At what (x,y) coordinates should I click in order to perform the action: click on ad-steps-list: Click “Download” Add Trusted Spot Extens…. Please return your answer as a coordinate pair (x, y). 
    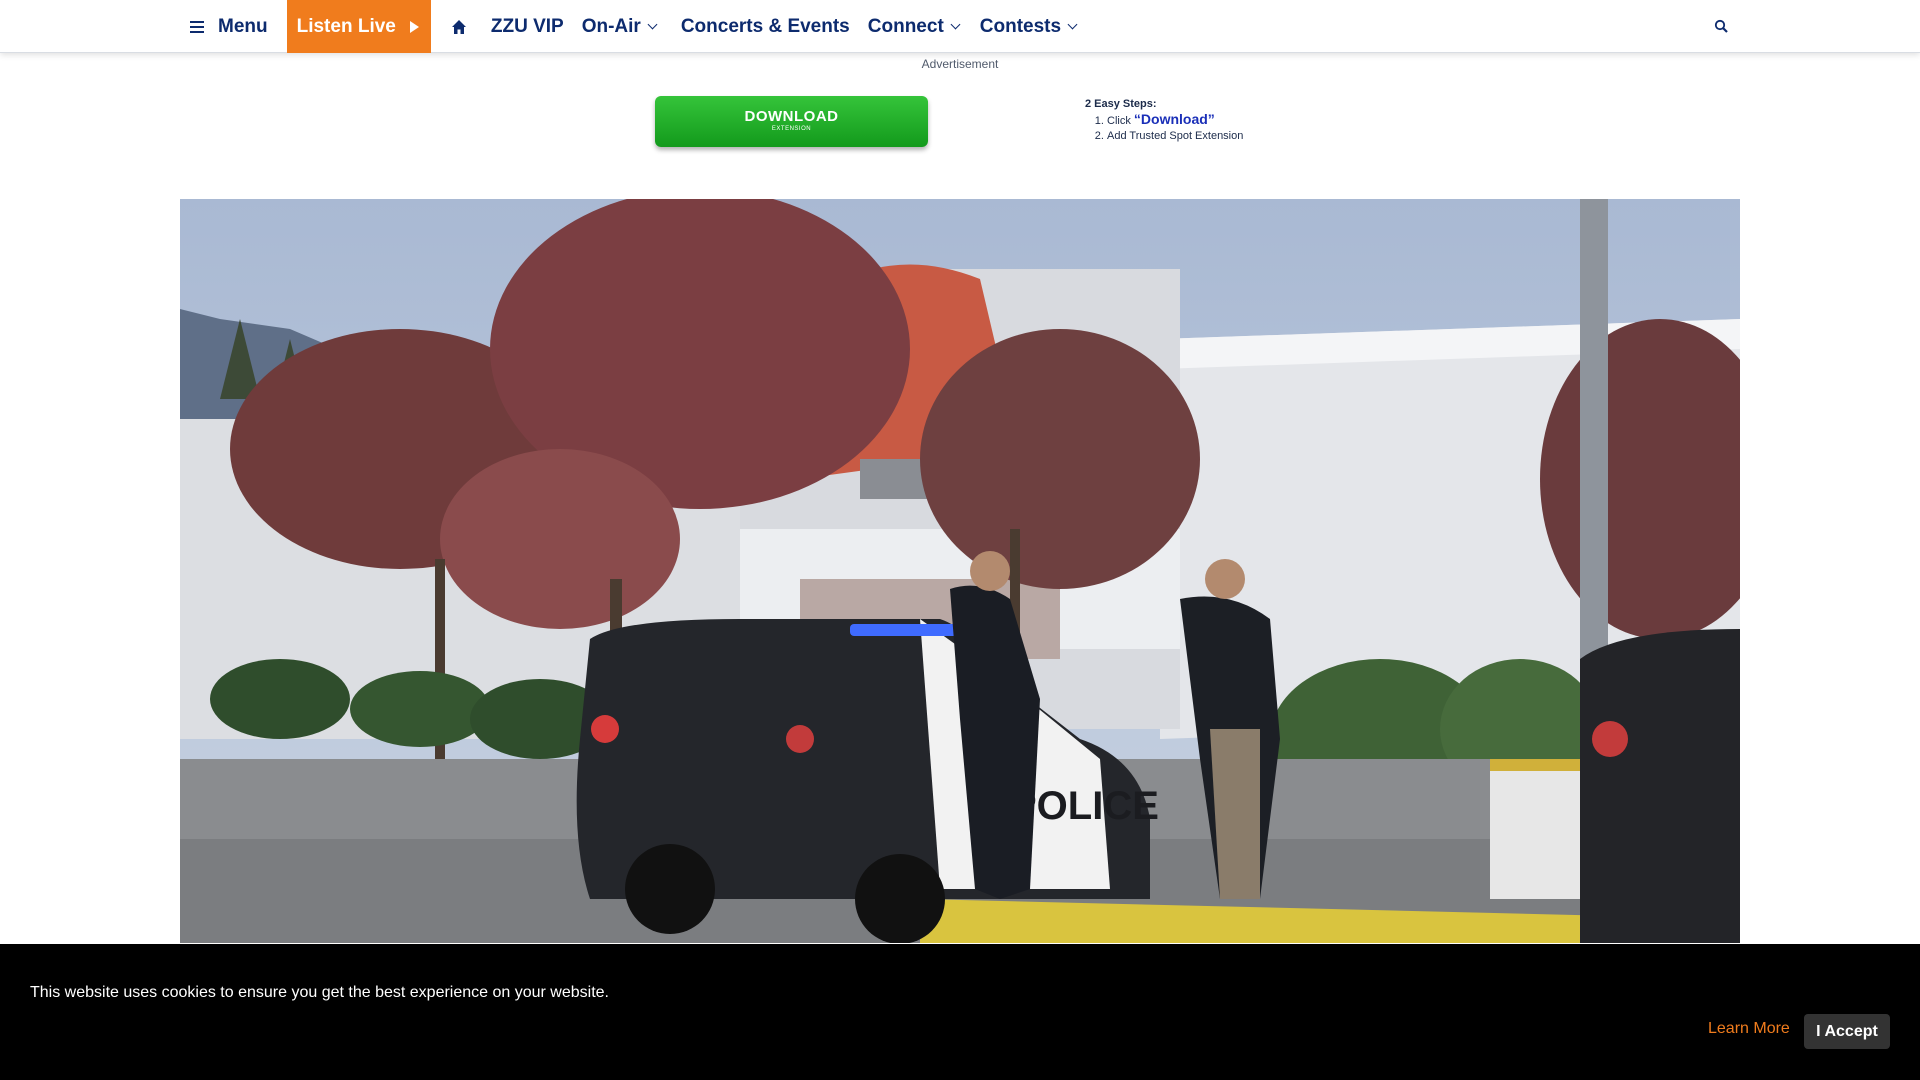
    Looking at the image, I should click on (1175, 128).